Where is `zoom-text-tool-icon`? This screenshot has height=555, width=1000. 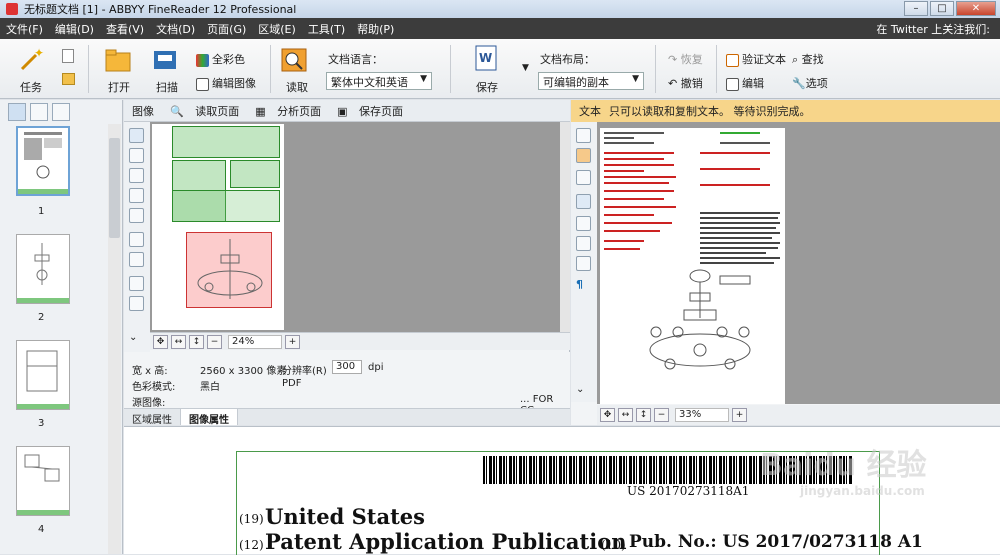 zoom-text-tool-icon is located at coordinates (583, 223).